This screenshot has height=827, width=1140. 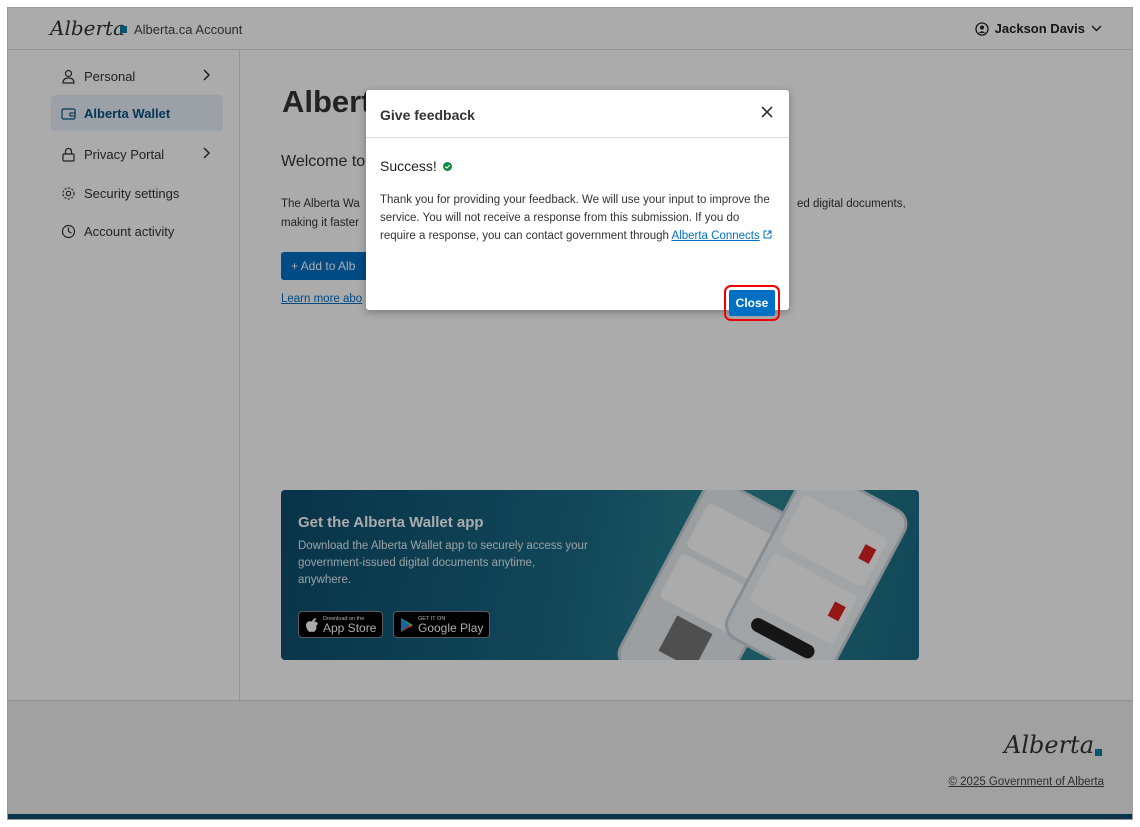 I want to click on external-link-icon, so click(x=767, y=234).